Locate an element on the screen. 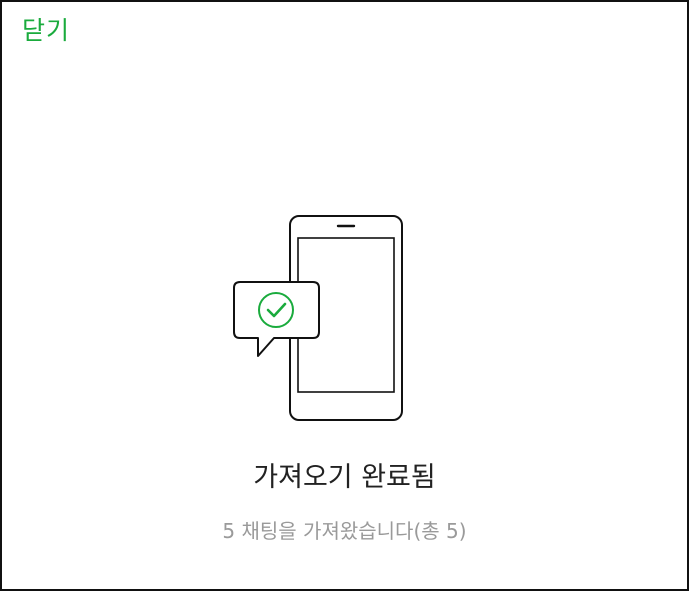  check-circle-icon is located at coordinates (276, 310).